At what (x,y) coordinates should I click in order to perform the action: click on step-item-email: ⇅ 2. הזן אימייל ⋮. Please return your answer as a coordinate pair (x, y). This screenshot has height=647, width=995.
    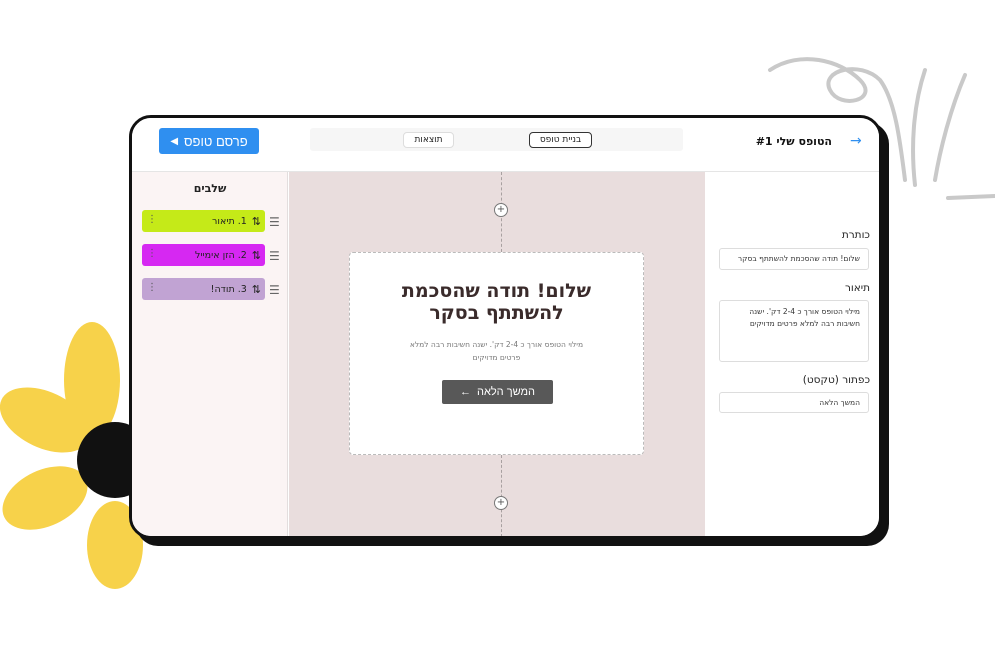
    Looking at the image, I should click on (203, 255).